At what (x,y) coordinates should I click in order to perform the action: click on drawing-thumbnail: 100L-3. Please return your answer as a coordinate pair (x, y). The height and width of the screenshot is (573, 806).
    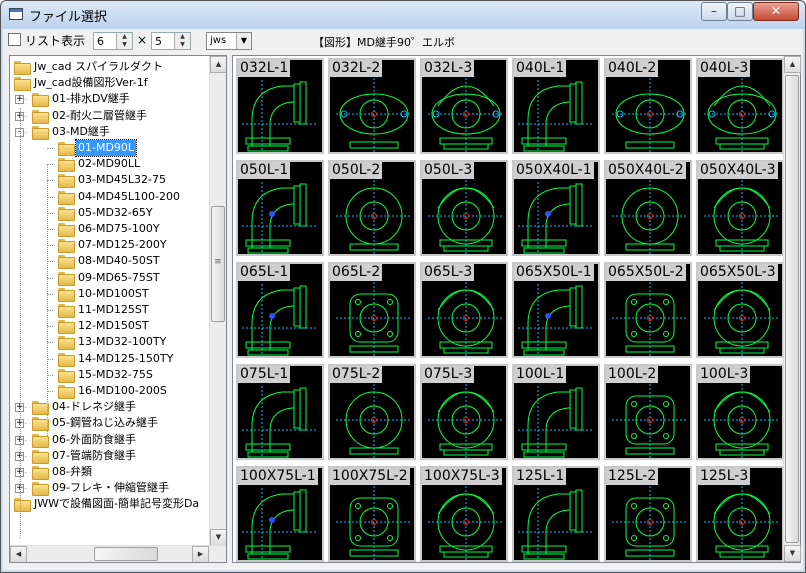
    Looking at the image, I should click on (740, 412).